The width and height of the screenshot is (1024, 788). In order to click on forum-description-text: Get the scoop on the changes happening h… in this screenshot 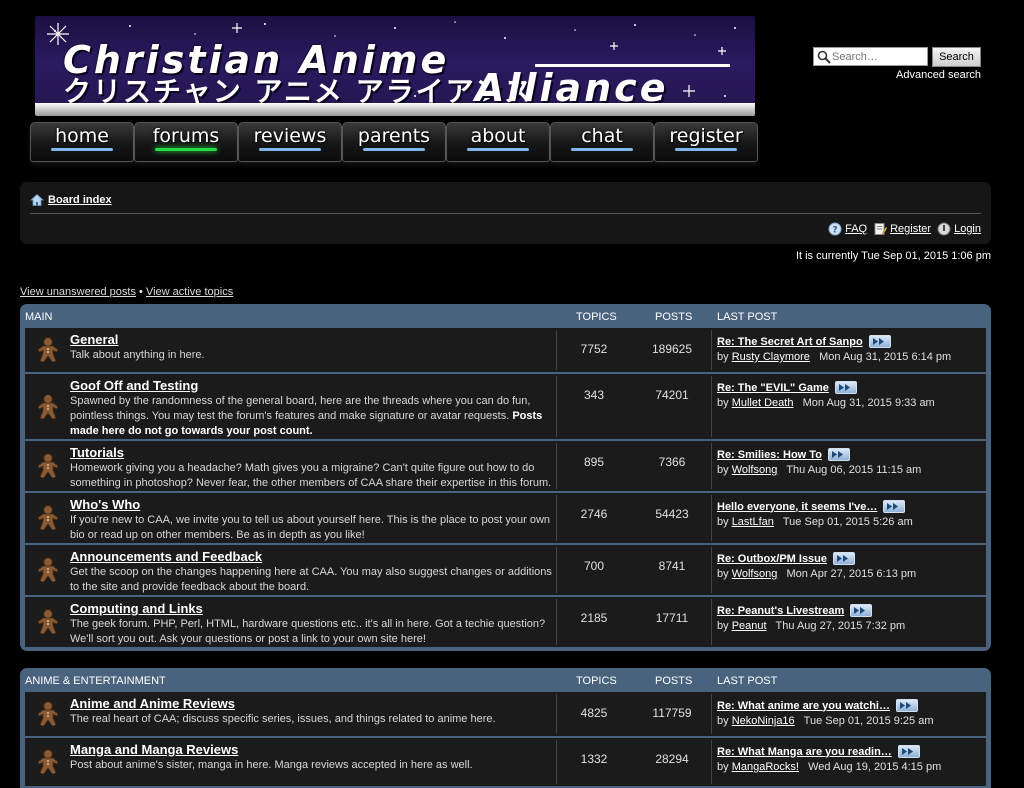, I will do `click(311, 579)`.